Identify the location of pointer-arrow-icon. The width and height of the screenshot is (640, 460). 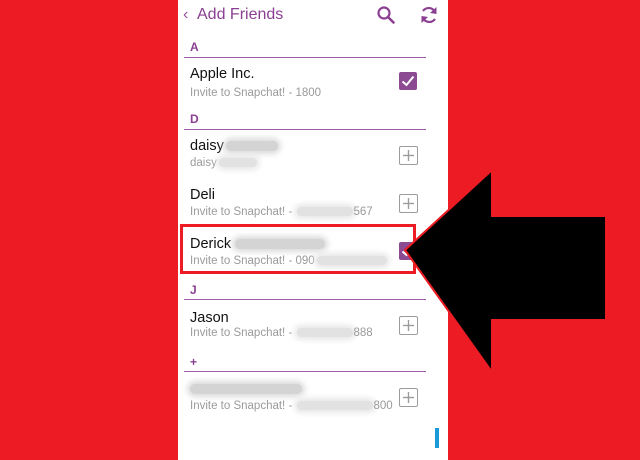
(505, 271).